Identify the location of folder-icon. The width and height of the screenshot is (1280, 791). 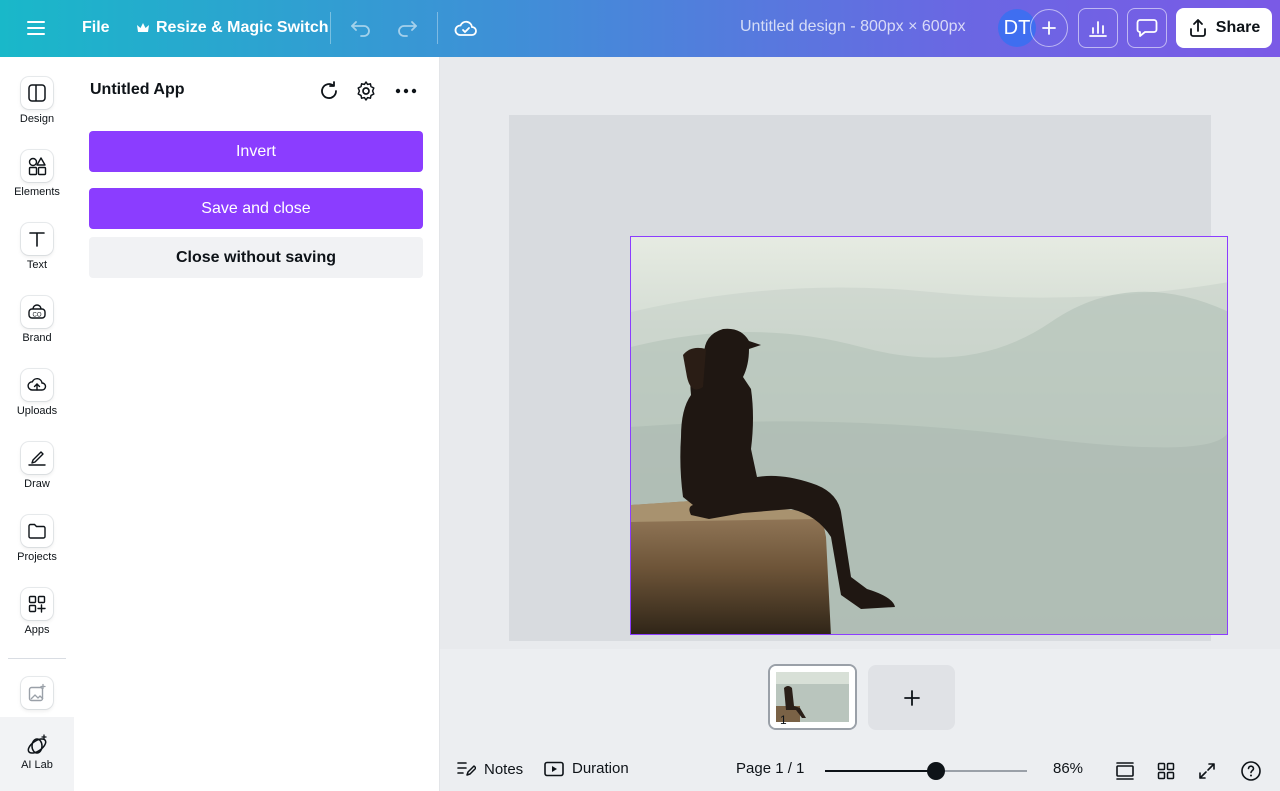
(37, 531).